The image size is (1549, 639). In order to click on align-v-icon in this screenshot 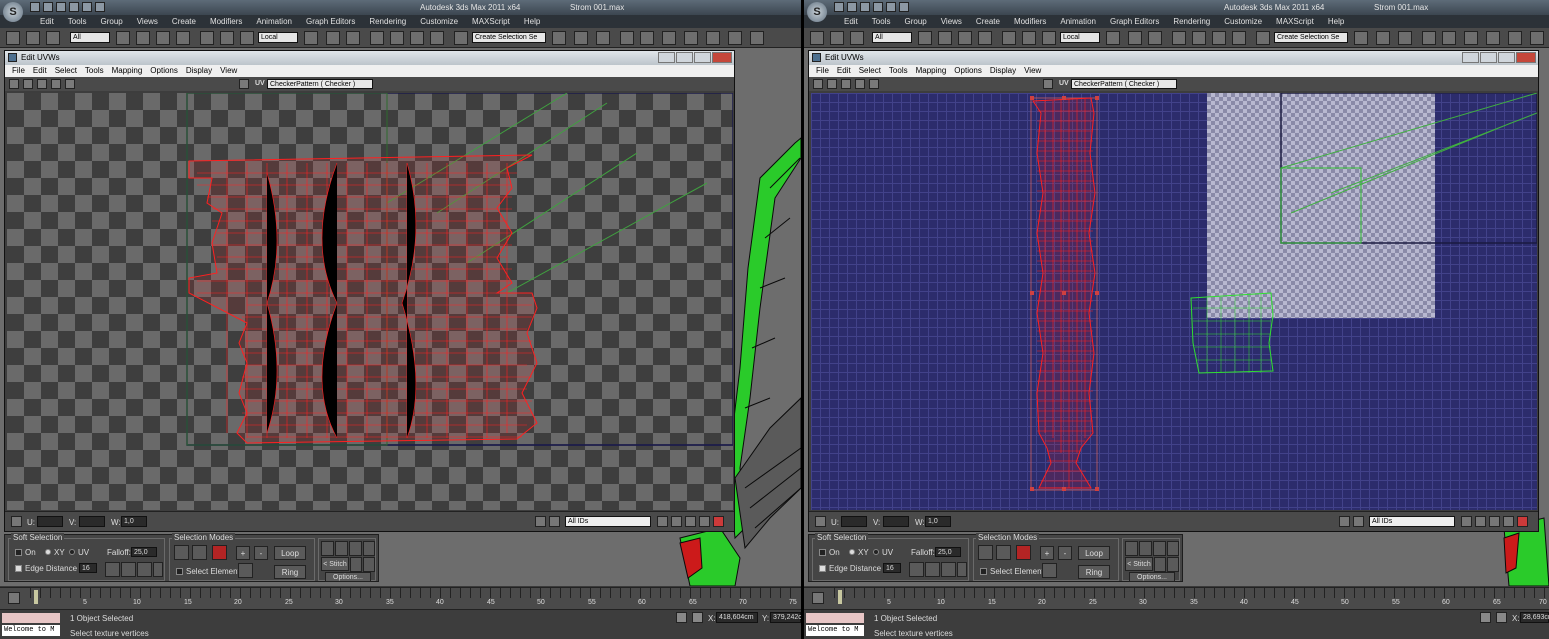, I will do `click(1173, 564)`.